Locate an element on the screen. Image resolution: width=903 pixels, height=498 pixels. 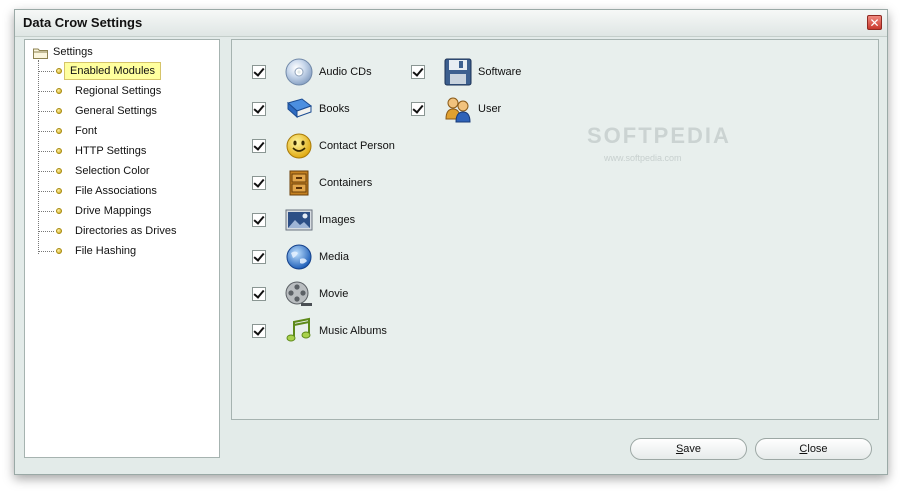
folder-icon is located at coordinates (40, 53).